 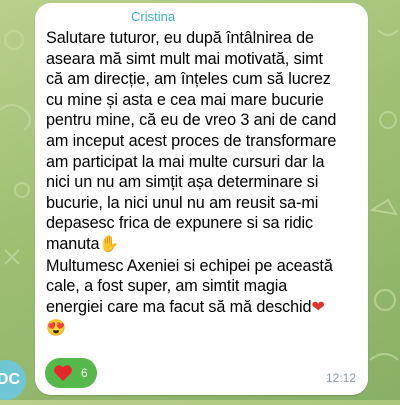 I want to click on message-line: pentru mine, că eu de vreo 3 ani de cand, so click(x=191, y=120).